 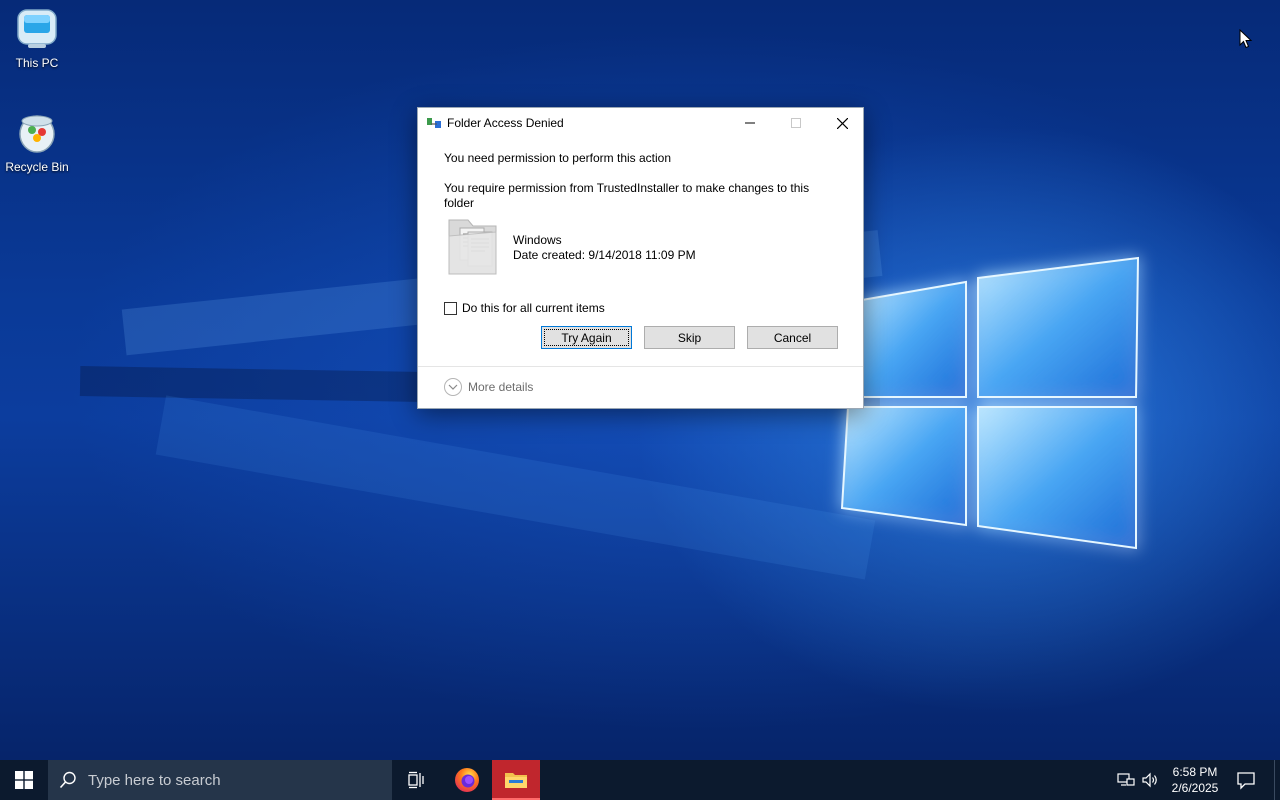 I want to click on file-explorer-icon, so click(x=516, y=780).